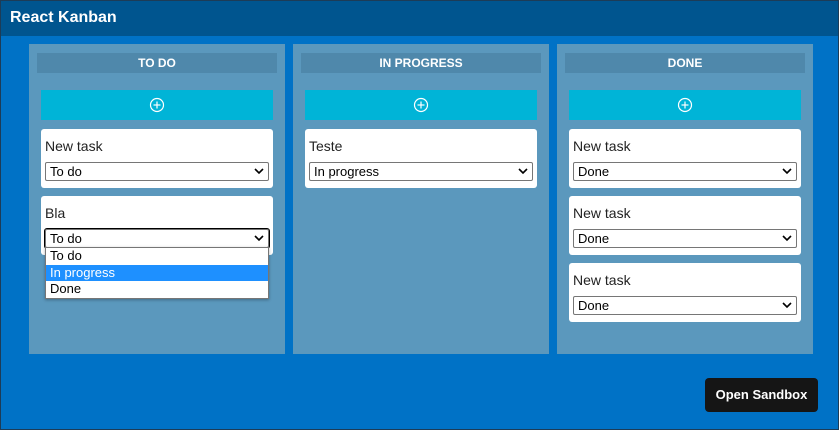 Image resolution: width=839 pixels, height=430 pixels. I want to click on dropdown-option-in-progress: In progress, so click(157, 272).